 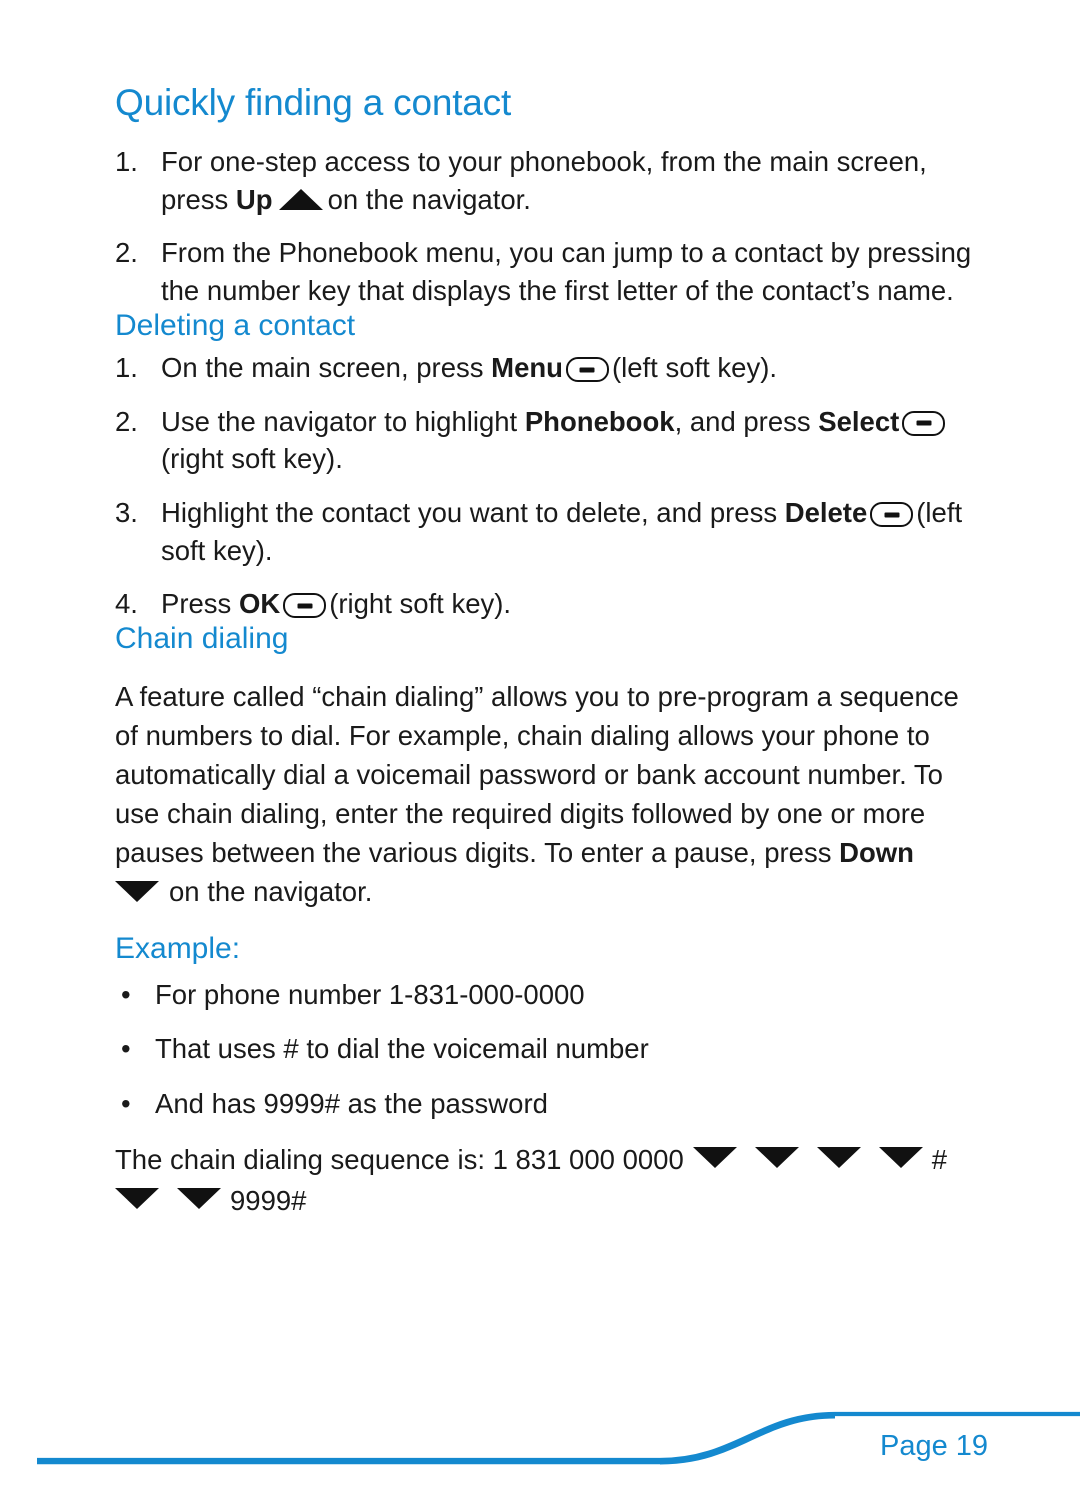 I want to click on list-item-text: And has 9999# as the password, so click(x=351, y=1103).